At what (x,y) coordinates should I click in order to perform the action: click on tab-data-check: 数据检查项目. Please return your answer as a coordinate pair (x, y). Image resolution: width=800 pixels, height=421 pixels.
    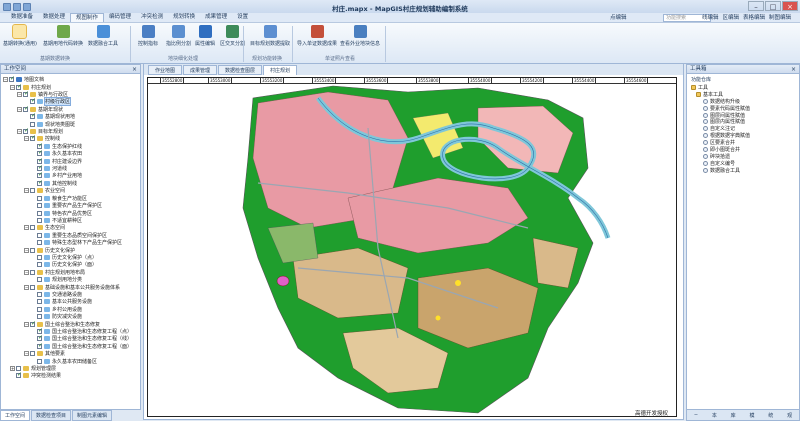
    Looking at the image, I should click on (51, 415).